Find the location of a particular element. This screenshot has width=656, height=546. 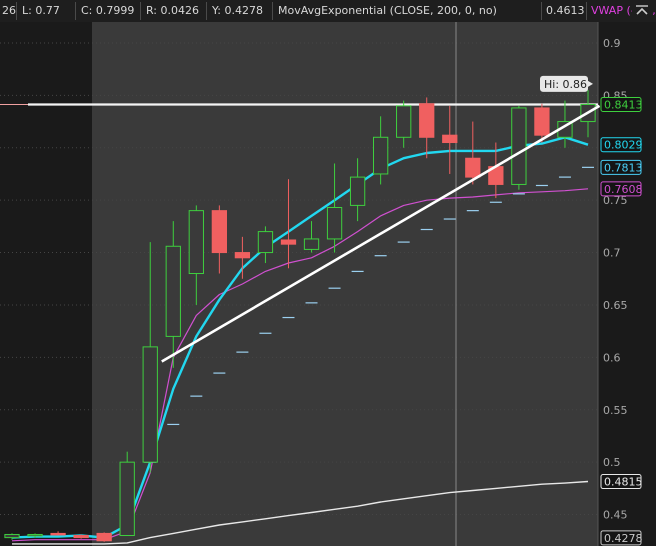

price-label: 0.8413 is located at coordinates (621, 104).